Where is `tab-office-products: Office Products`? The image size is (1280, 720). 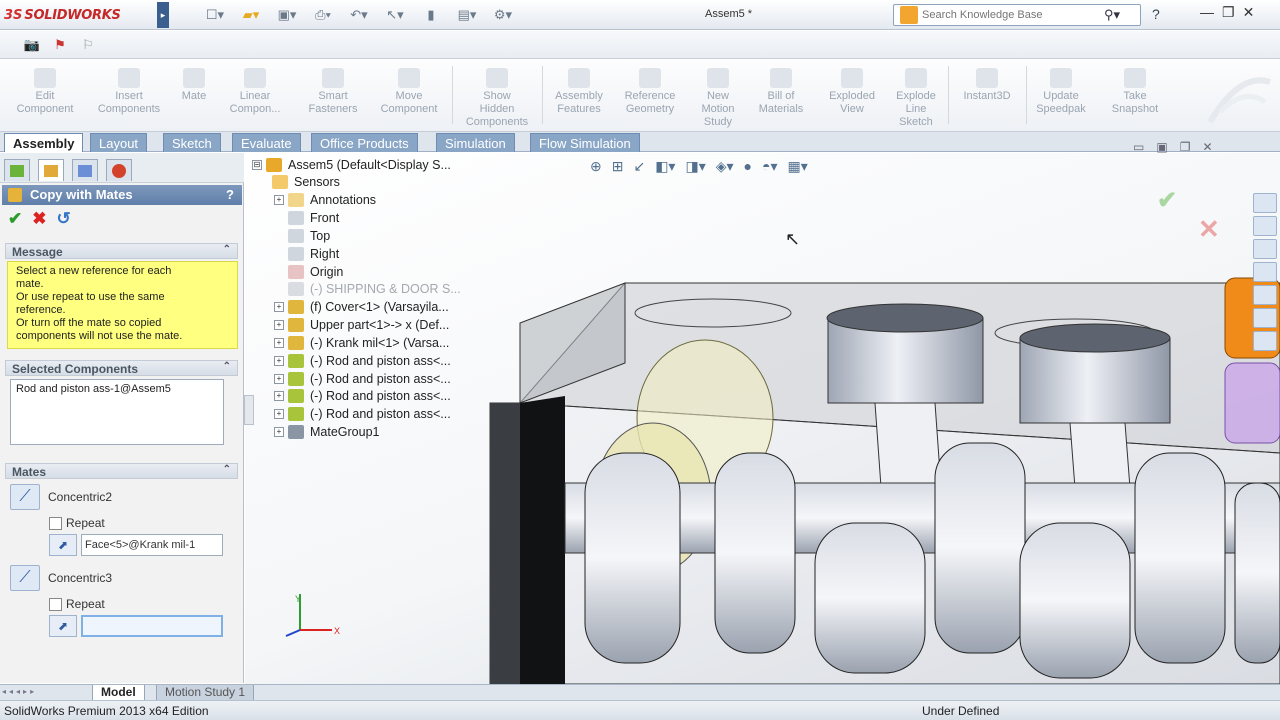
tab-office-products: Office Products is located at coordinates (364, 142).